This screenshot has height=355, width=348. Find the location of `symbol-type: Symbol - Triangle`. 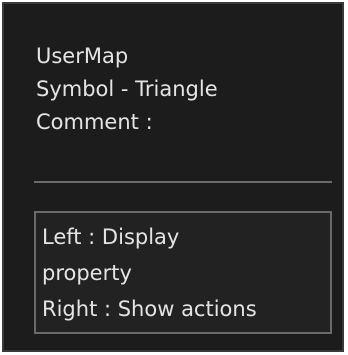

symbol-type: Symbol - Triangle is located at coordinates (127, 89).